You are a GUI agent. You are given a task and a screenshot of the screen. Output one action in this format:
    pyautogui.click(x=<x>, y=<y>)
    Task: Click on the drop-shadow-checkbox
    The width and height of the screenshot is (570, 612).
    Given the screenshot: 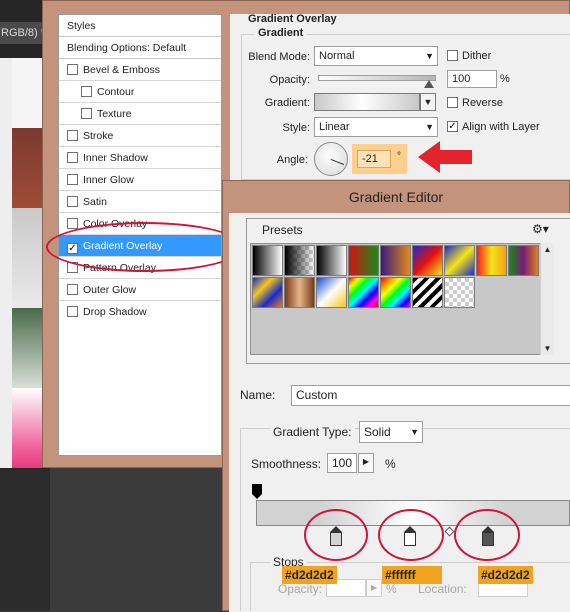 What is the action you would take?
    pyautogui.click(x=72, y=311)
    